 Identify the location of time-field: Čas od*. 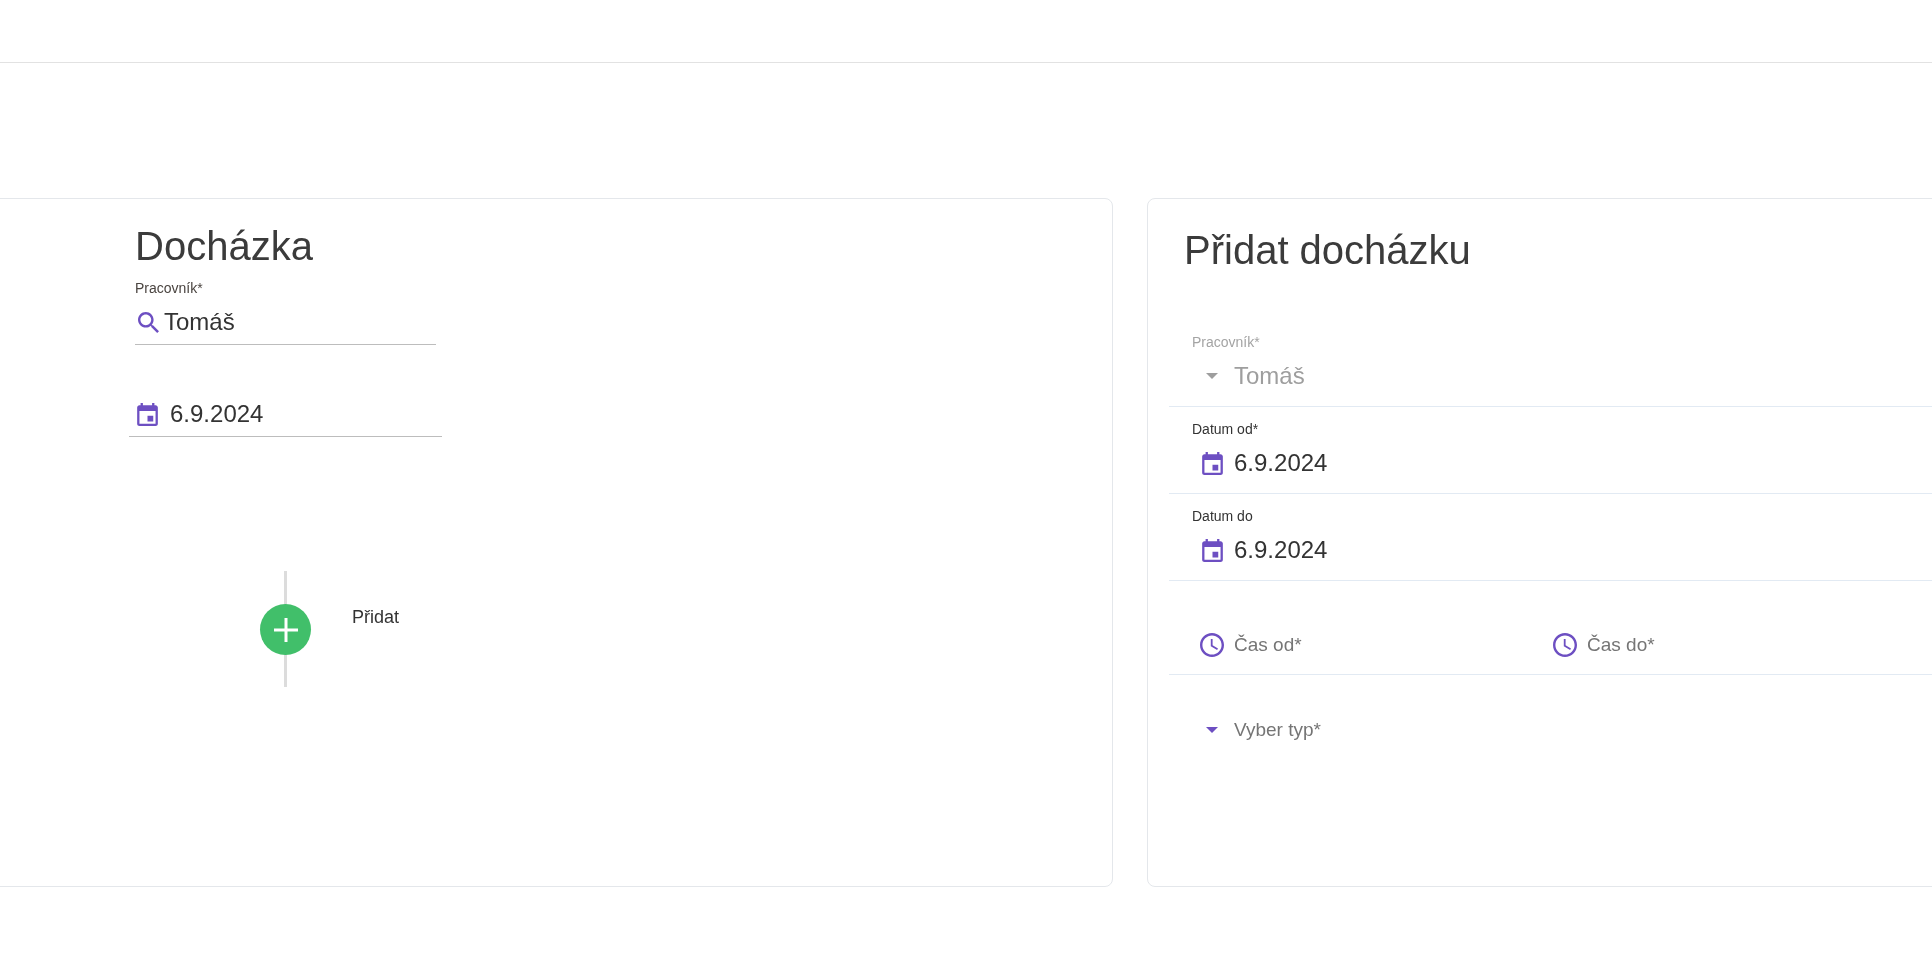
(1393, 645).